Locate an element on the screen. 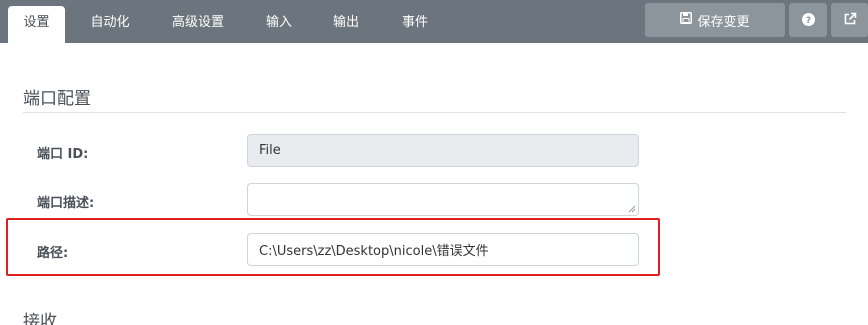 The width and height of the screenshot is (868, 325). path-input: C:\Users\zz\Desktop\nicole\错误文件 is located at coordinates (443, 249).